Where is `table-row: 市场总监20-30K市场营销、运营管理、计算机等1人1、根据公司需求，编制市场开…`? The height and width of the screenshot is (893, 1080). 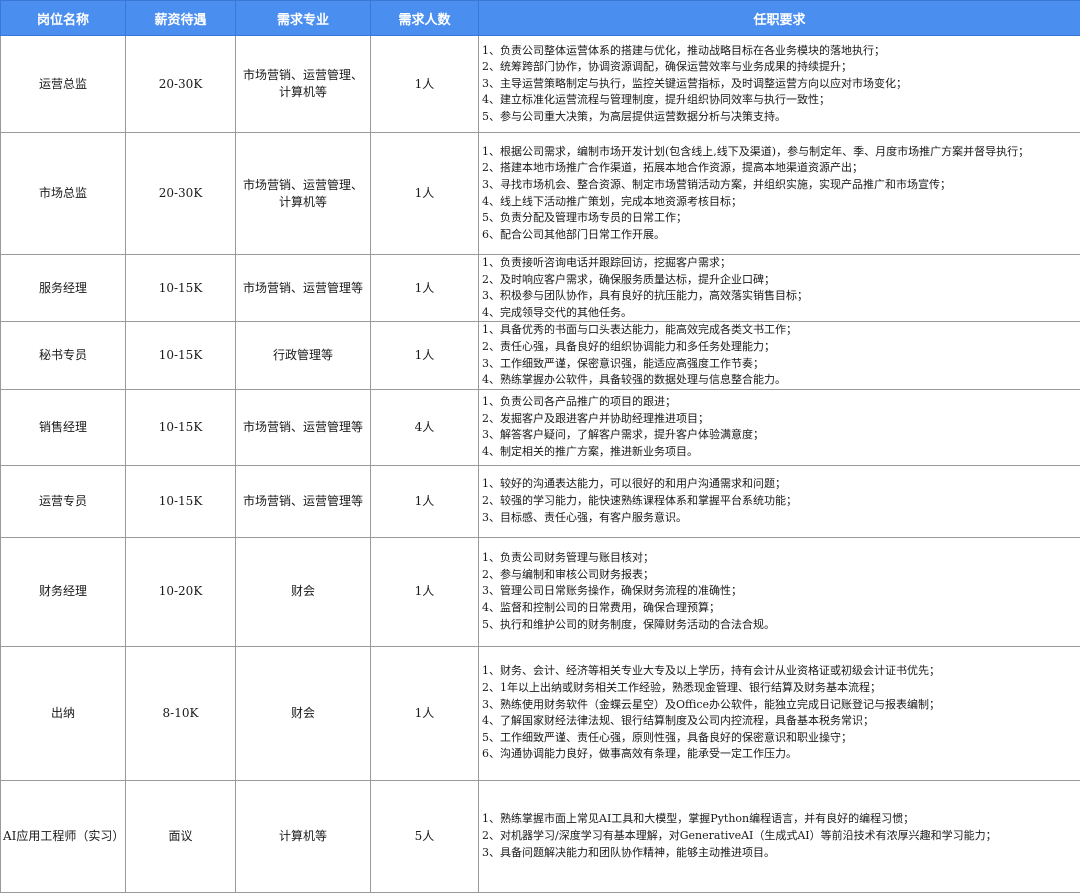
table-row: 市场总监20-30K市场营销、运营管理、计算机等1人1、根据公司需求，编制市场开… is located at coordinates (540, 194).